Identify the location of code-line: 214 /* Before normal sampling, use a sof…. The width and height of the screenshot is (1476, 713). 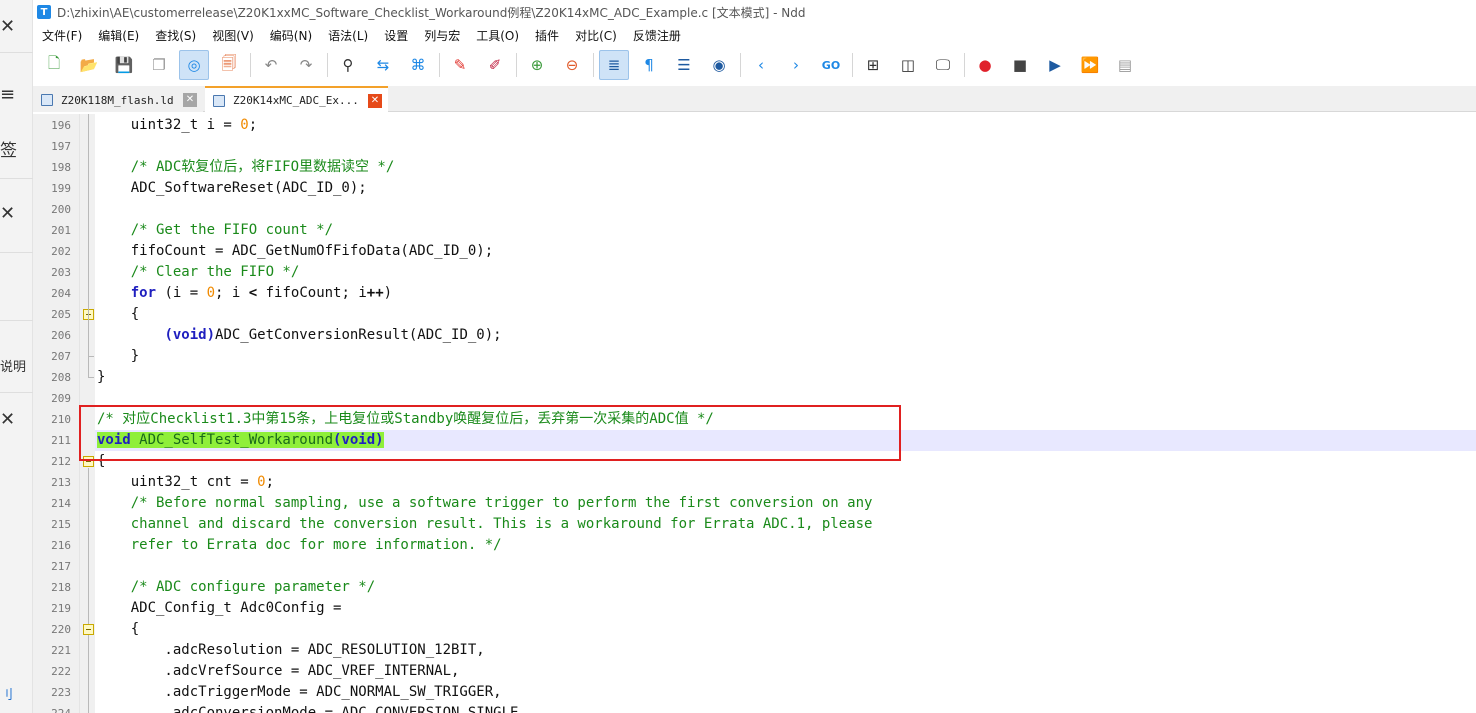
(754, 503).